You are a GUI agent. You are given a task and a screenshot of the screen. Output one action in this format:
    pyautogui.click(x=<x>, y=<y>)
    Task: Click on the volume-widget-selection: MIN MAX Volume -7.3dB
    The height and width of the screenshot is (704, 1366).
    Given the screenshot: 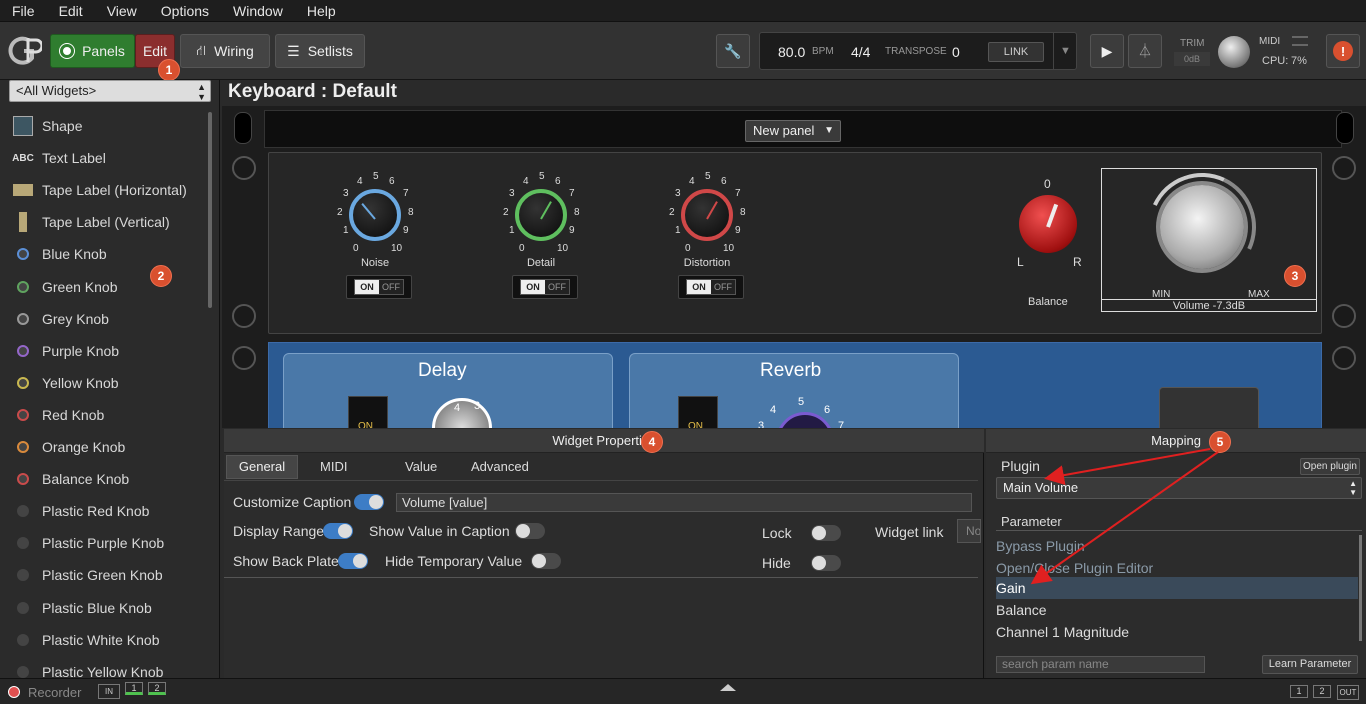 What is the action you would take?
    pyautogui.click(x=1209, y=234)
    